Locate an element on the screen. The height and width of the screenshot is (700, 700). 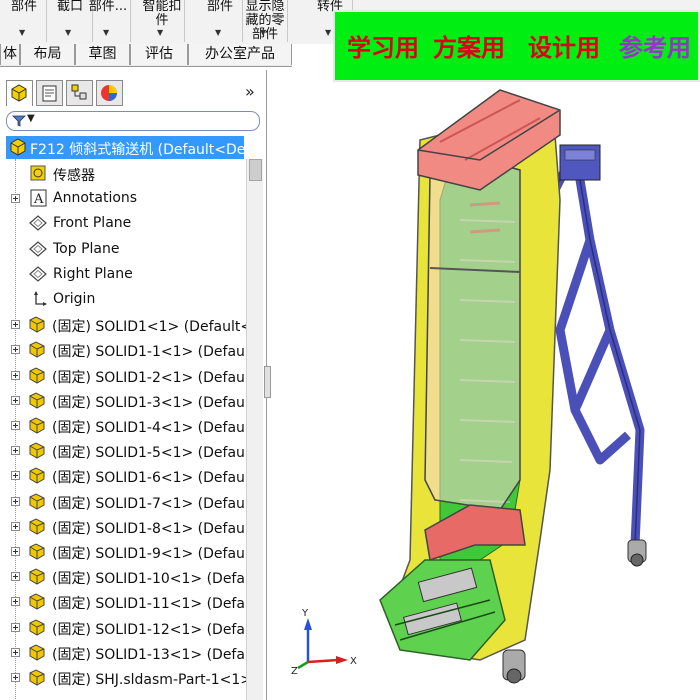
tree-item-label: (固定) SOLID1-10<1> (Default is located at coordinates (150, 579).